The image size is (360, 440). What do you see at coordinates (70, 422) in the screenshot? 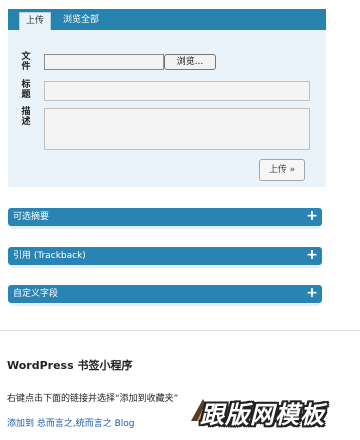
I see `bookmarklet-link: 添加到 总而言之,统而言之 Blog` at bounding box center [70, 422].